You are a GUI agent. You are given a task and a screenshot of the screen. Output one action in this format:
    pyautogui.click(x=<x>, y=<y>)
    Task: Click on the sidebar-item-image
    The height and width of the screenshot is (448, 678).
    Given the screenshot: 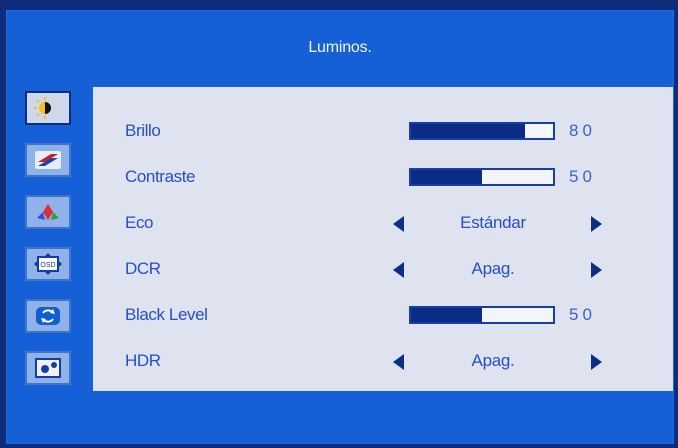 What is the action you would take?
    pyautogui.click(x=48, y=160)
    